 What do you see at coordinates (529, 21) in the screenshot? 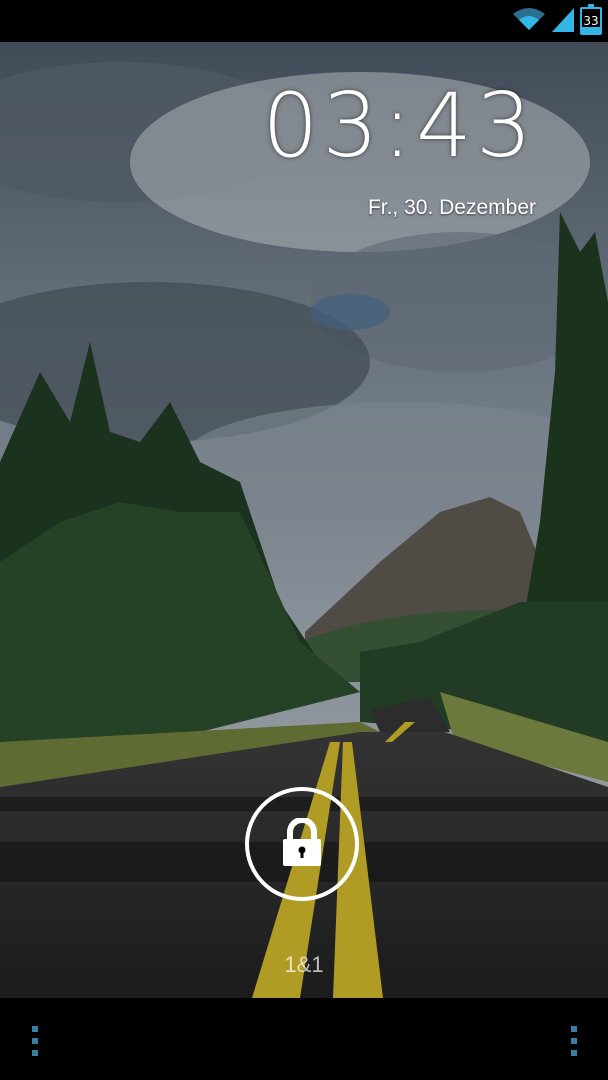
I see `wifi-icon` at bounding box center [529, 21].